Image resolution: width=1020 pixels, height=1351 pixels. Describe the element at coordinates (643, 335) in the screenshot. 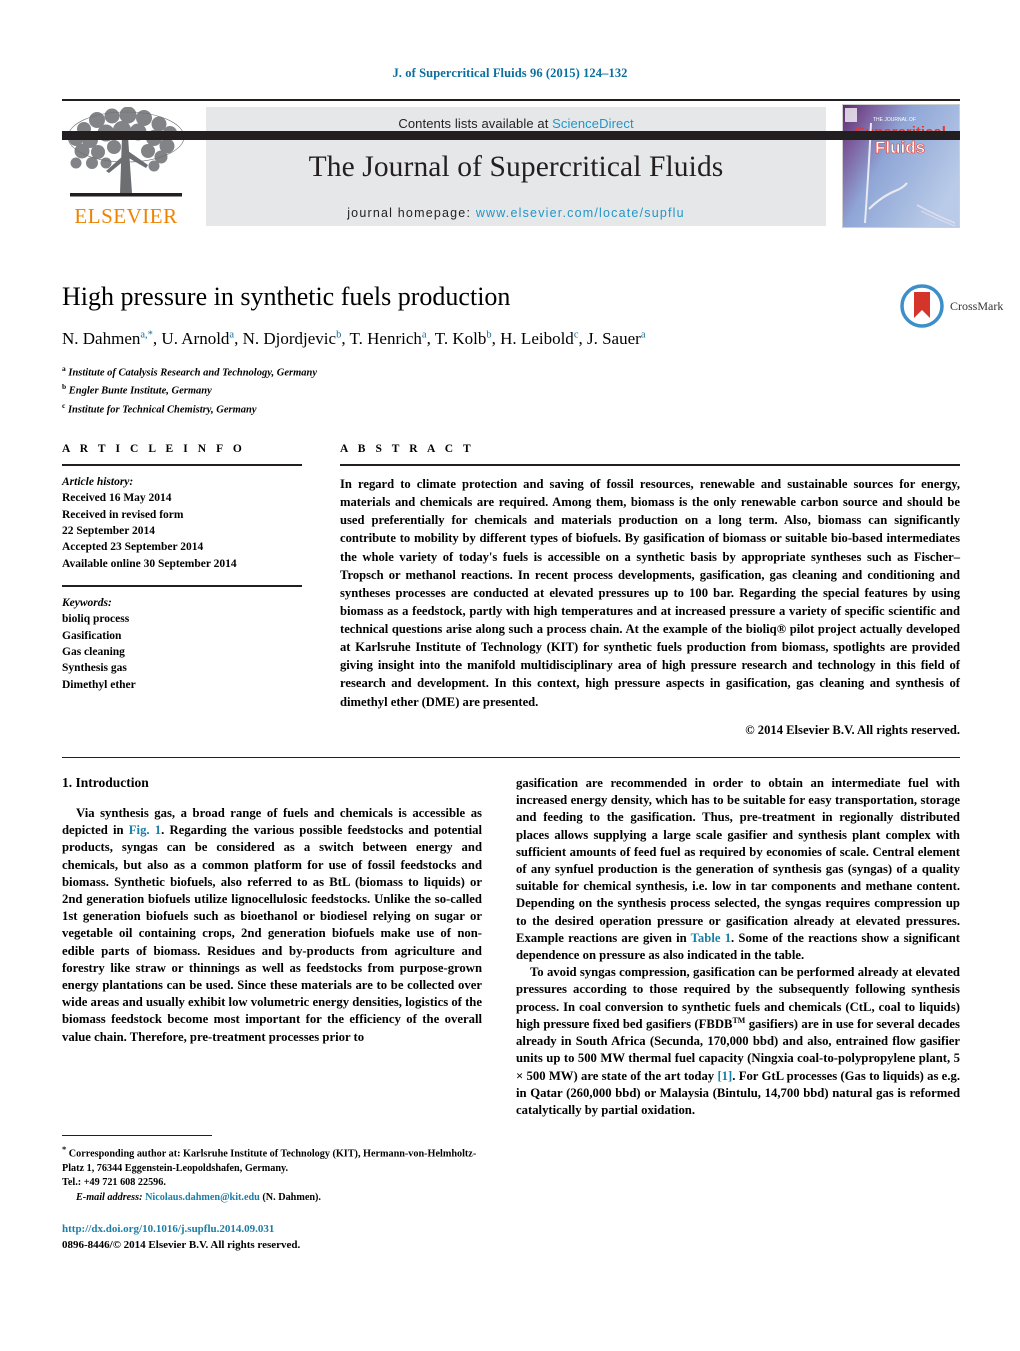

I see `author-mark: a` at that location.